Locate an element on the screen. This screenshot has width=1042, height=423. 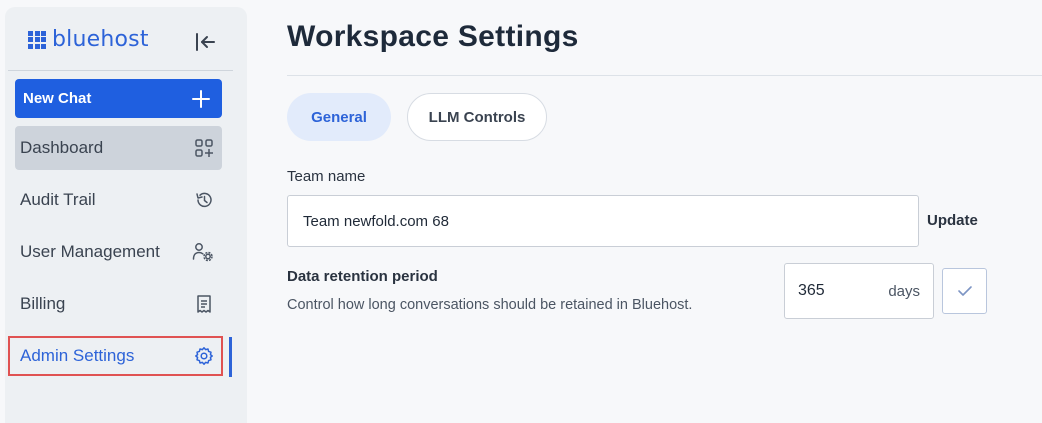
sidebar-item-user-management: User Management is located at coordinates (118, 252).